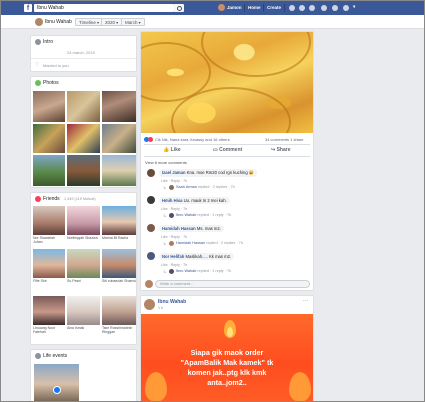 This screenshot has width=425, height=402. Describe the element at coordinates (346, 8) in the screenshot. I see `settings-icon` at that location.